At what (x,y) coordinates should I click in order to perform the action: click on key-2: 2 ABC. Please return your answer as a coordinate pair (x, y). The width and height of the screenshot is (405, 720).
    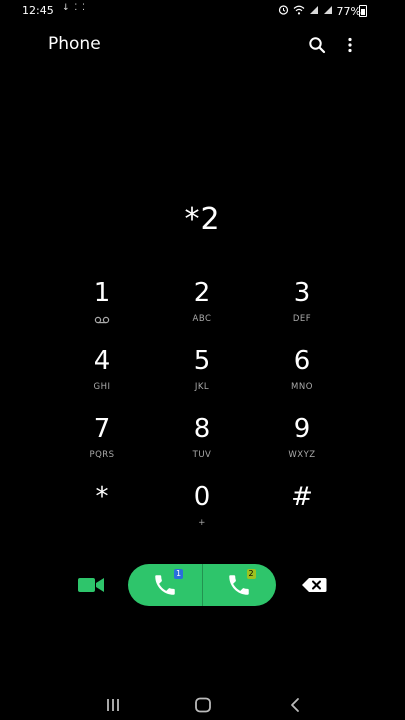
    Looking at the image, I should click on (202, 306).